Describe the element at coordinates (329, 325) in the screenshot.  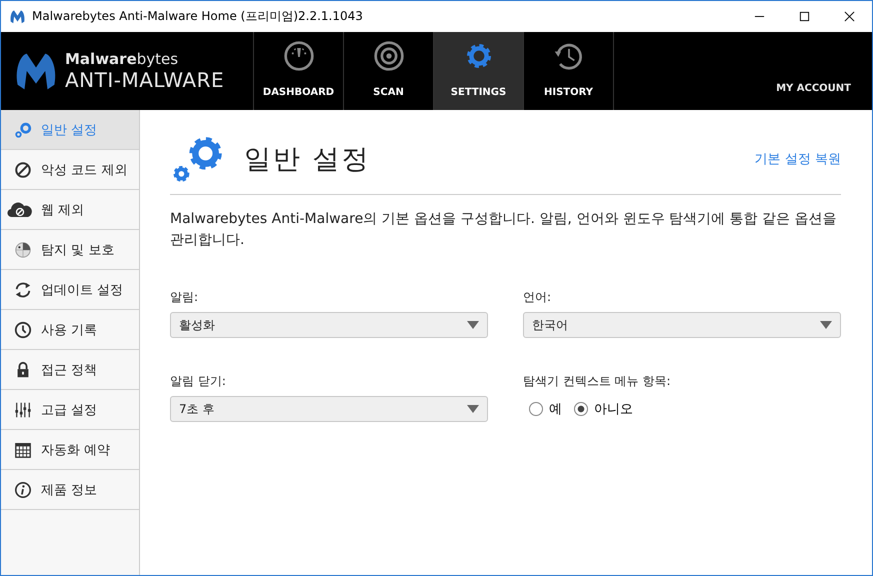
I see `dropdown: 활성화` at that location.